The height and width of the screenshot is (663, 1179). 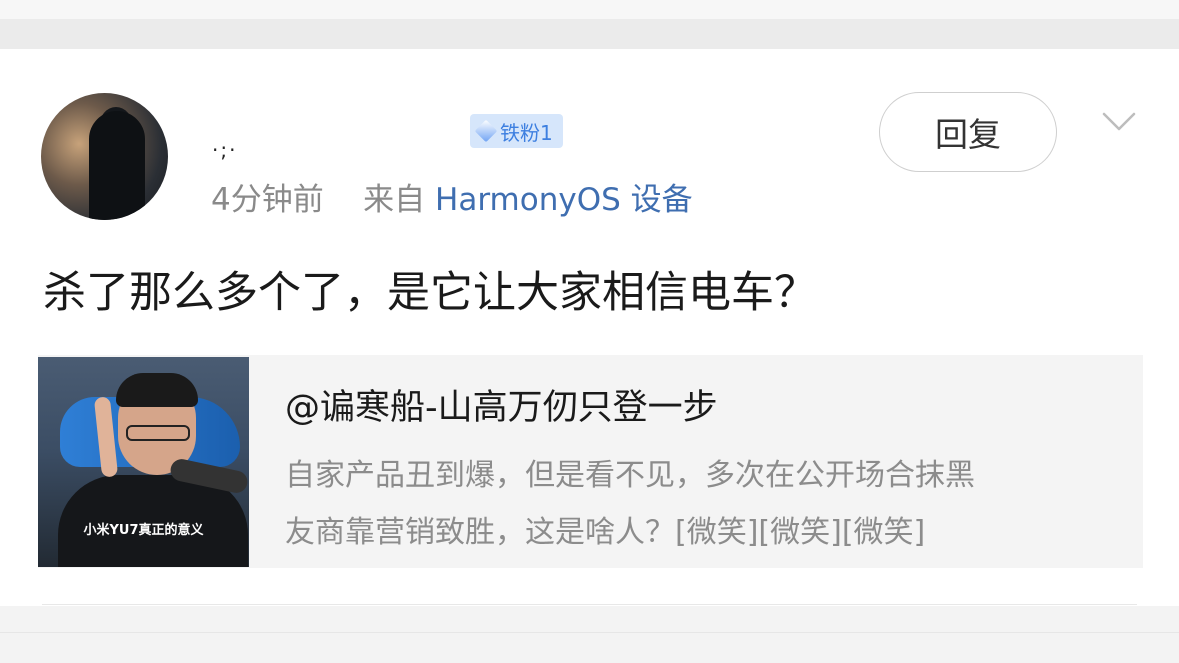 What do you see at coordinates (605, 532) in the screenshot?
I see `quoted-text-line: 友商靠营销致胜，这是啥人？[微笑][微笑][微笑]` at bounding box center [605, 532].